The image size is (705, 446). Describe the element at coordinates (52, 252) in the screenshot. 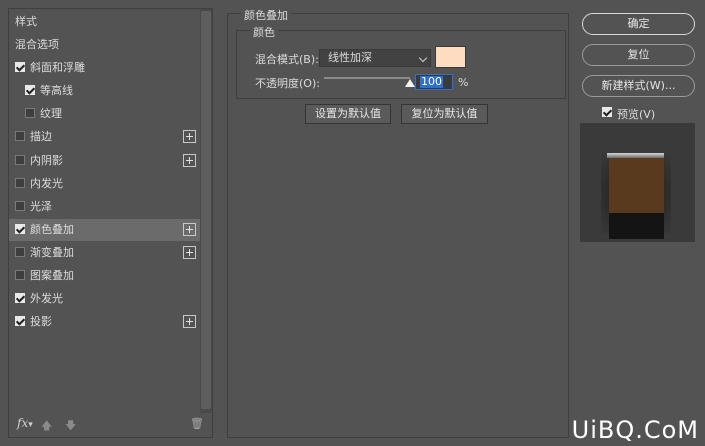

I see `style-item-label: 渐变叠加` at that location.